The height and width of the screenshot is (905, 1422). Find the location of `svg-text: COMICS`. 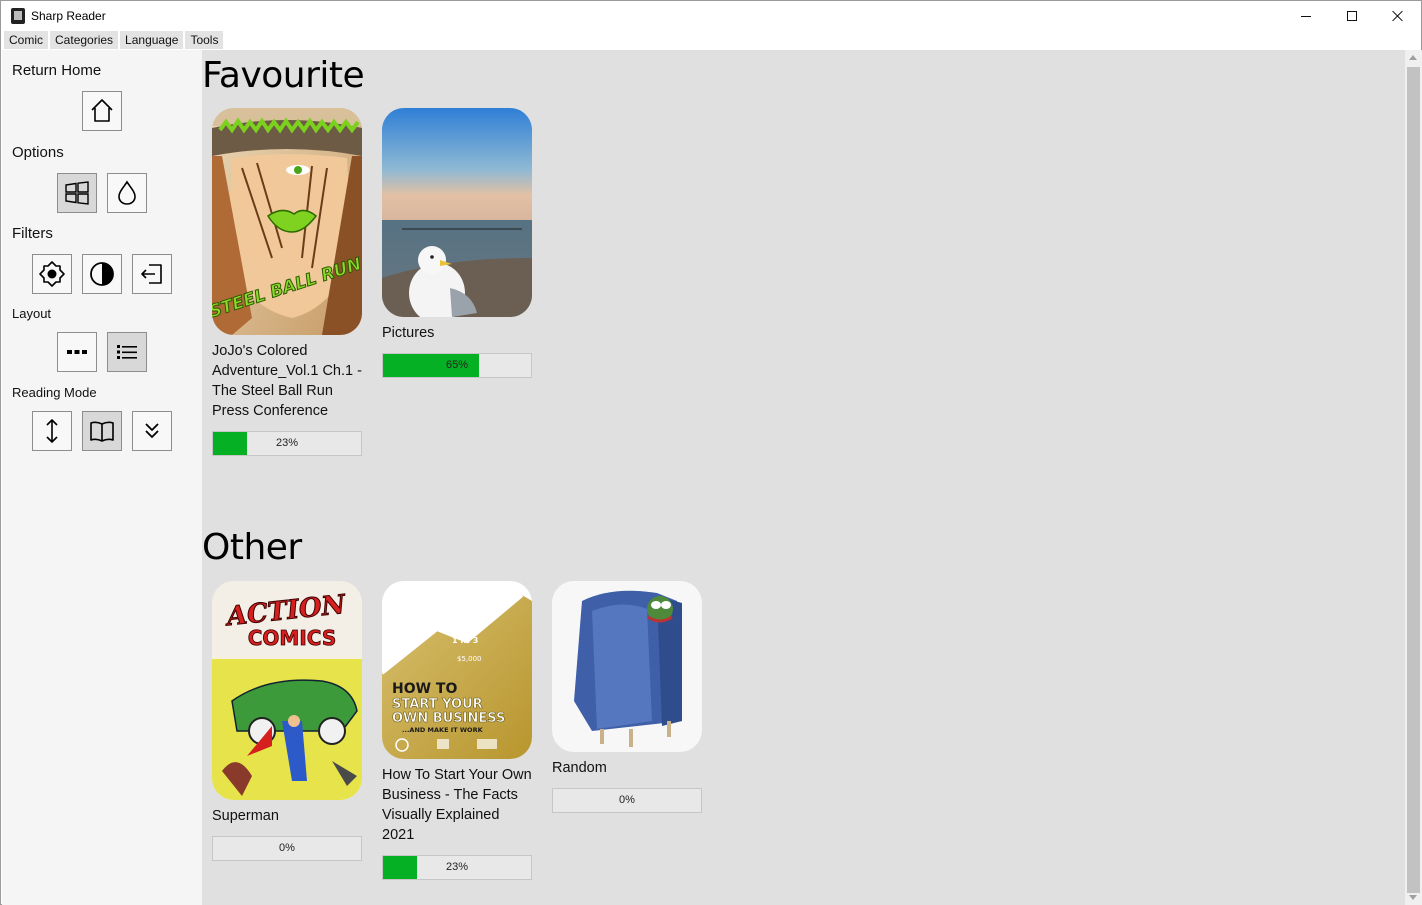

svg-text: COMICS is located at coordinates (292, 638).